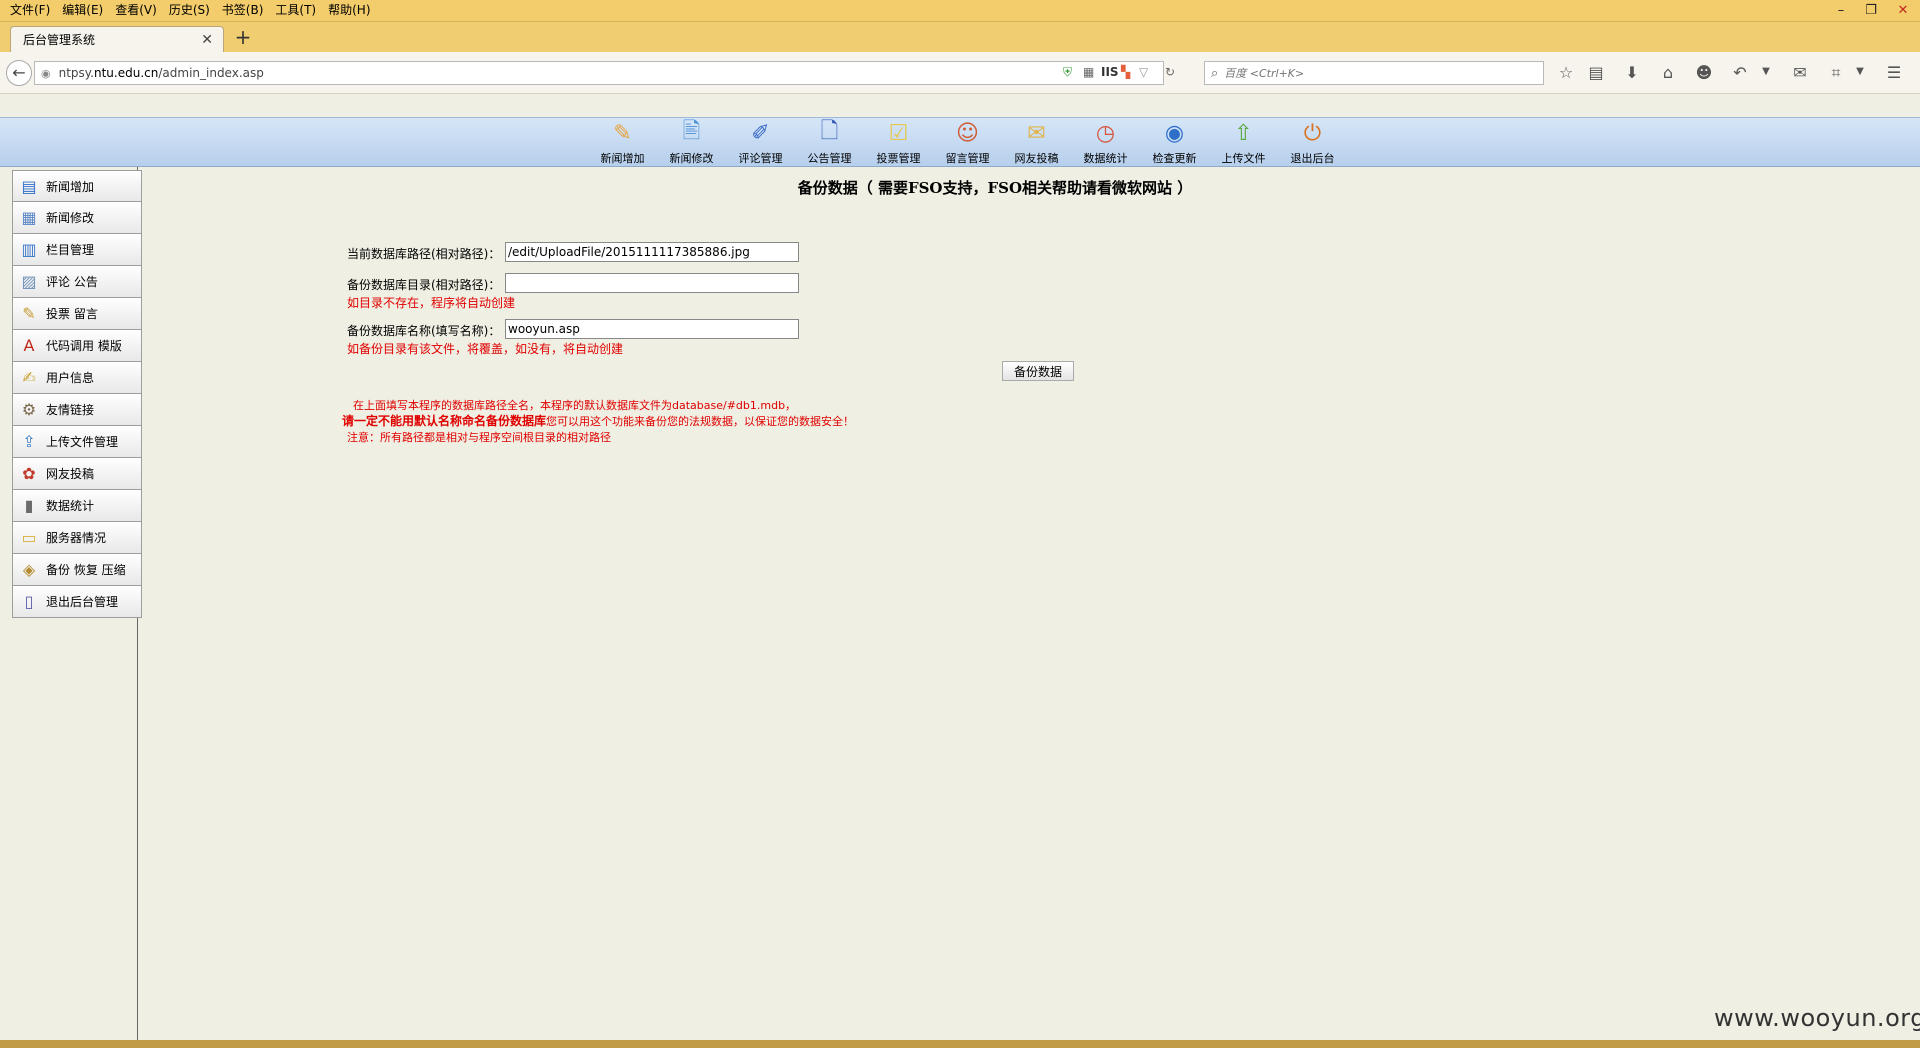 Image resolution: width=1920 pixels, height=1048 pixels. What do you see at coordinates (243, 10) in the screenshot?
I see `menu-item-4: 书签(B)` at bounding box center [243, 10].